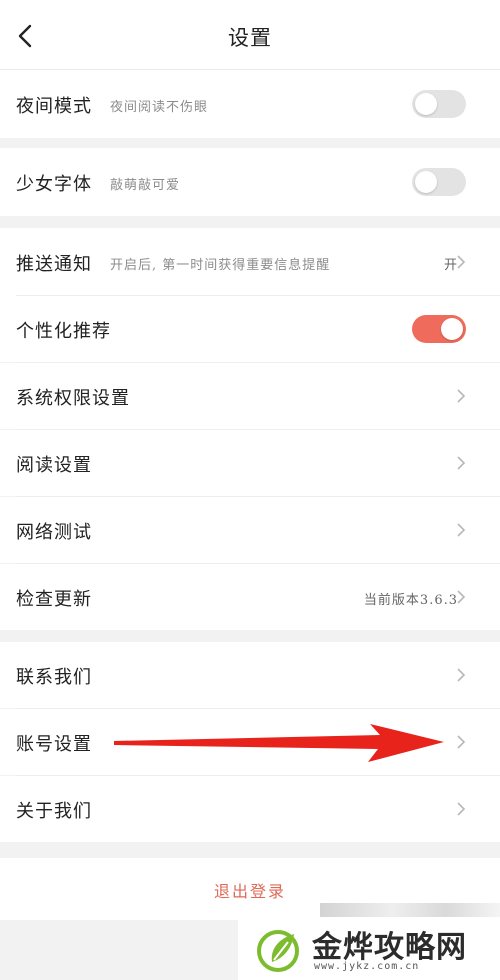 This screenshot has width=500, height=980. I want to click on account-settings-row: 账号设置, so click(250, 742).